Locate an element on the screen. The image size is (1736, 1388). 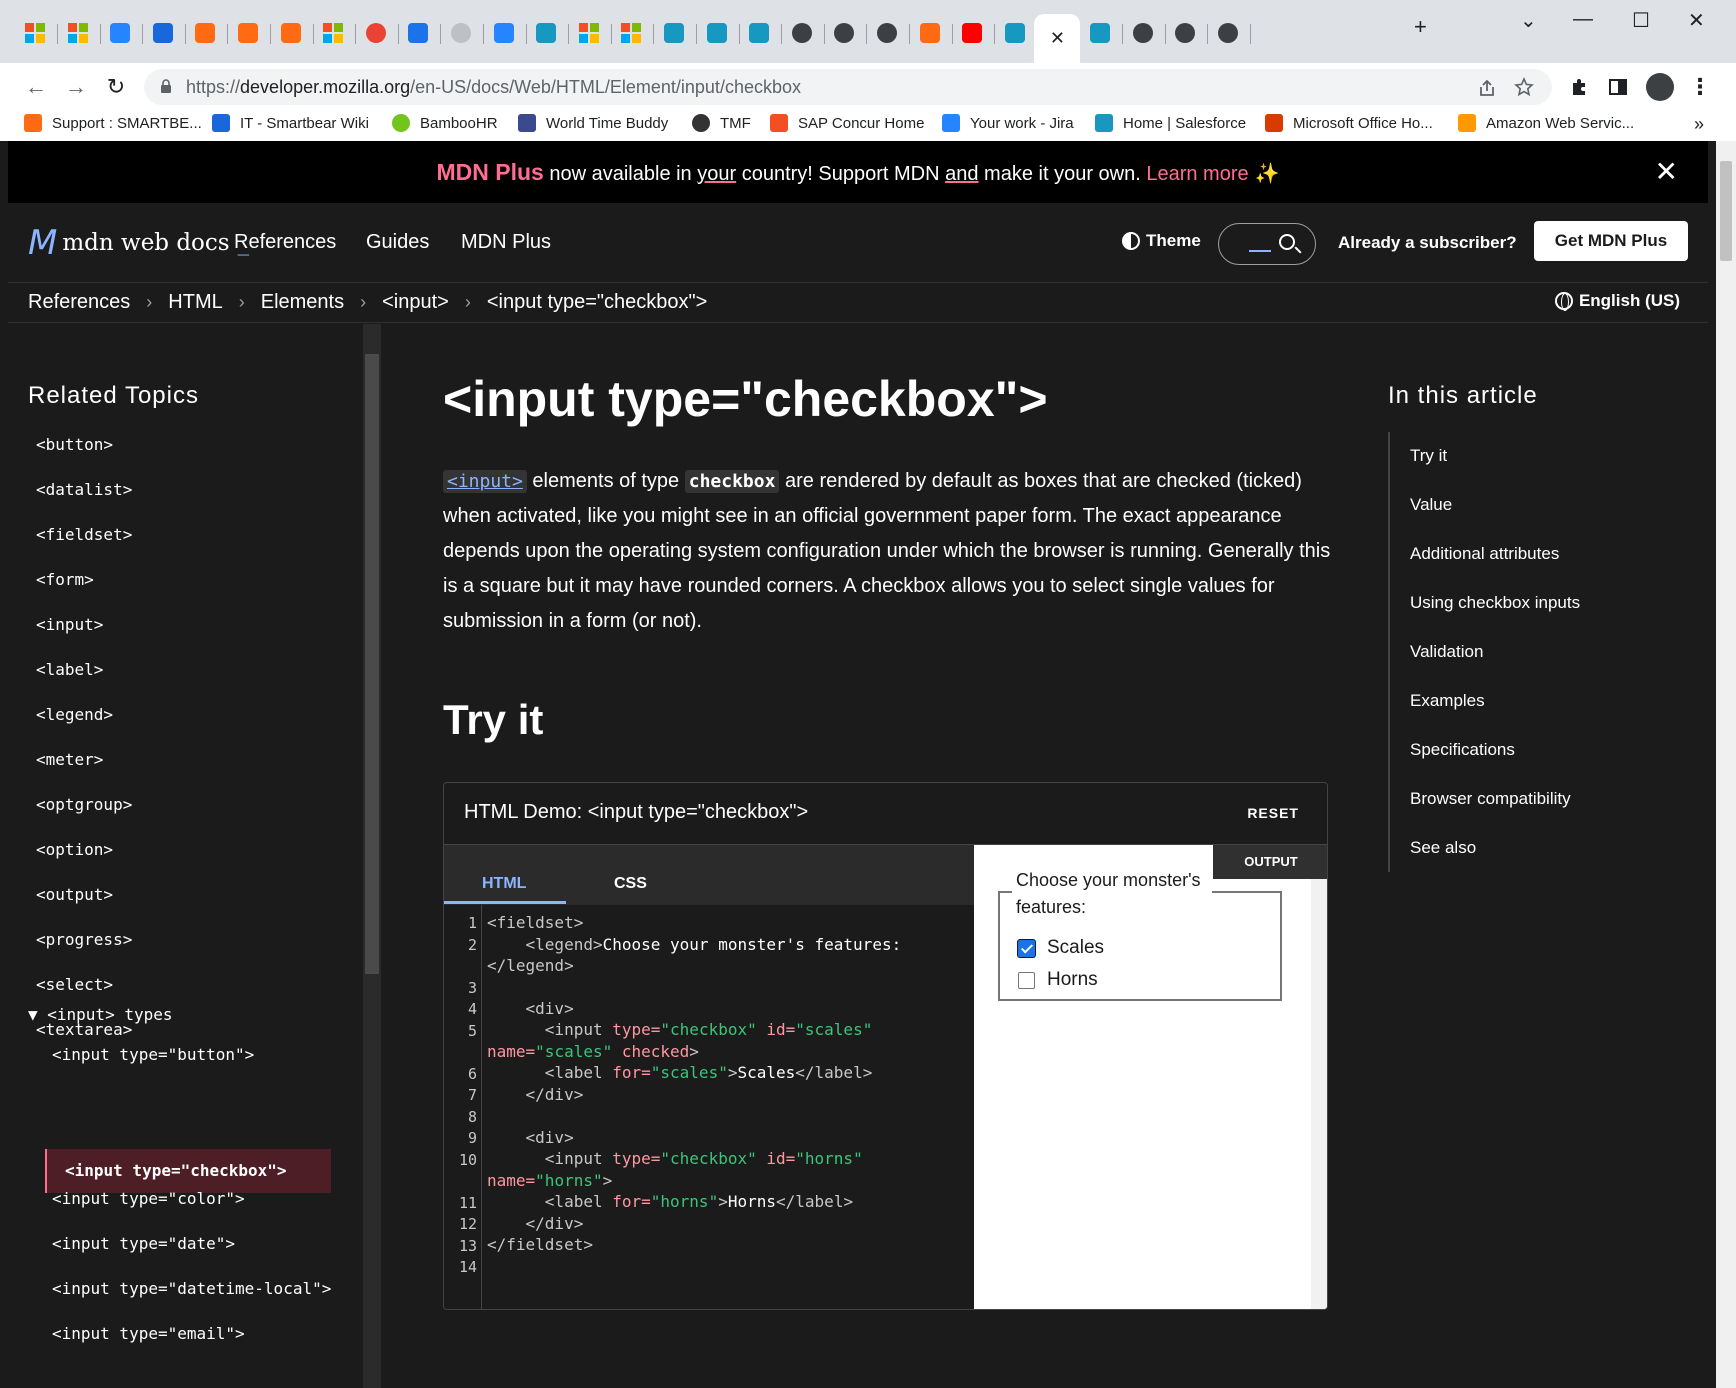
toc-item: Validation is located at coordinates (1446, 652).